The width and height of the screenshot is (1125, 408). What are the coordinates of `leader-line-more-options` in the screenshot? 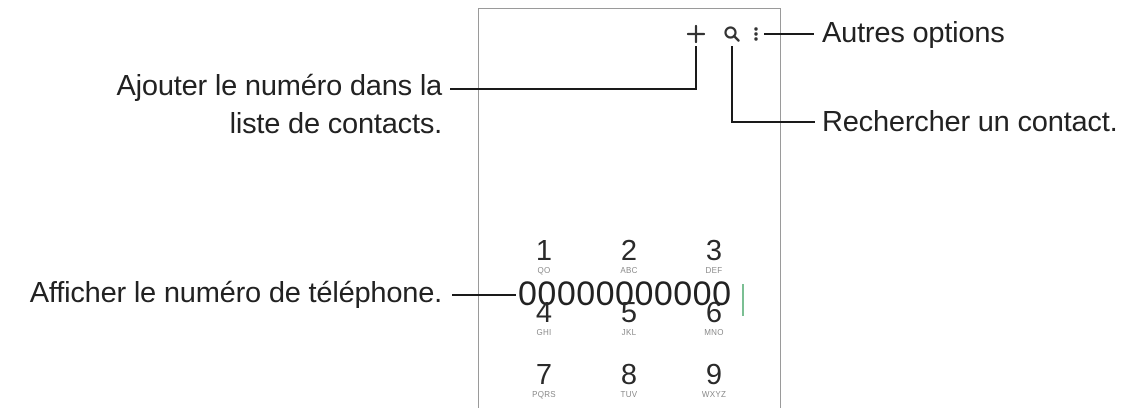 It's located at (789, 34).